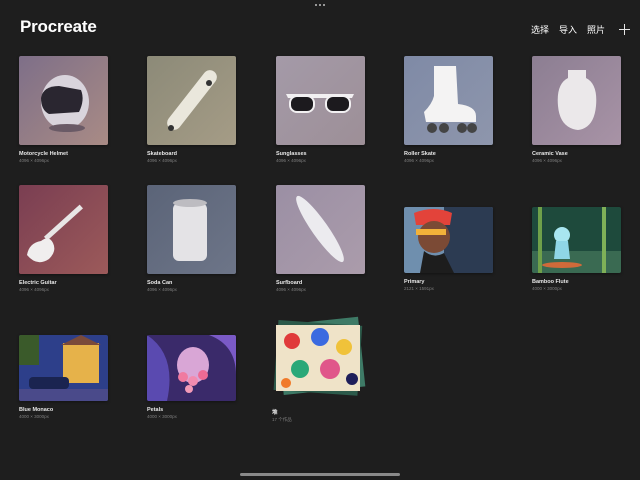  I want to click on bamboo-flute-image, so click(576, 240).